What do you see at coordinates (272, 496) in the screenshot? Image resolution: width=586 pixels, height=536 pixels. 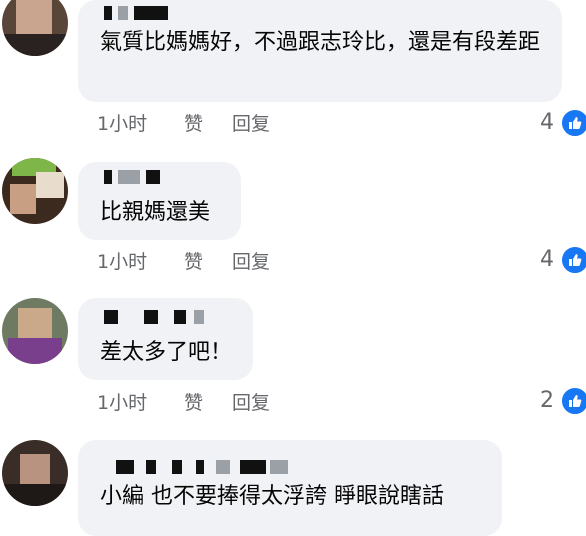 I see `comment-text: 小編 也不要捧得太浮誇 睜眼說瞎話` at bounding box center [272, 496].